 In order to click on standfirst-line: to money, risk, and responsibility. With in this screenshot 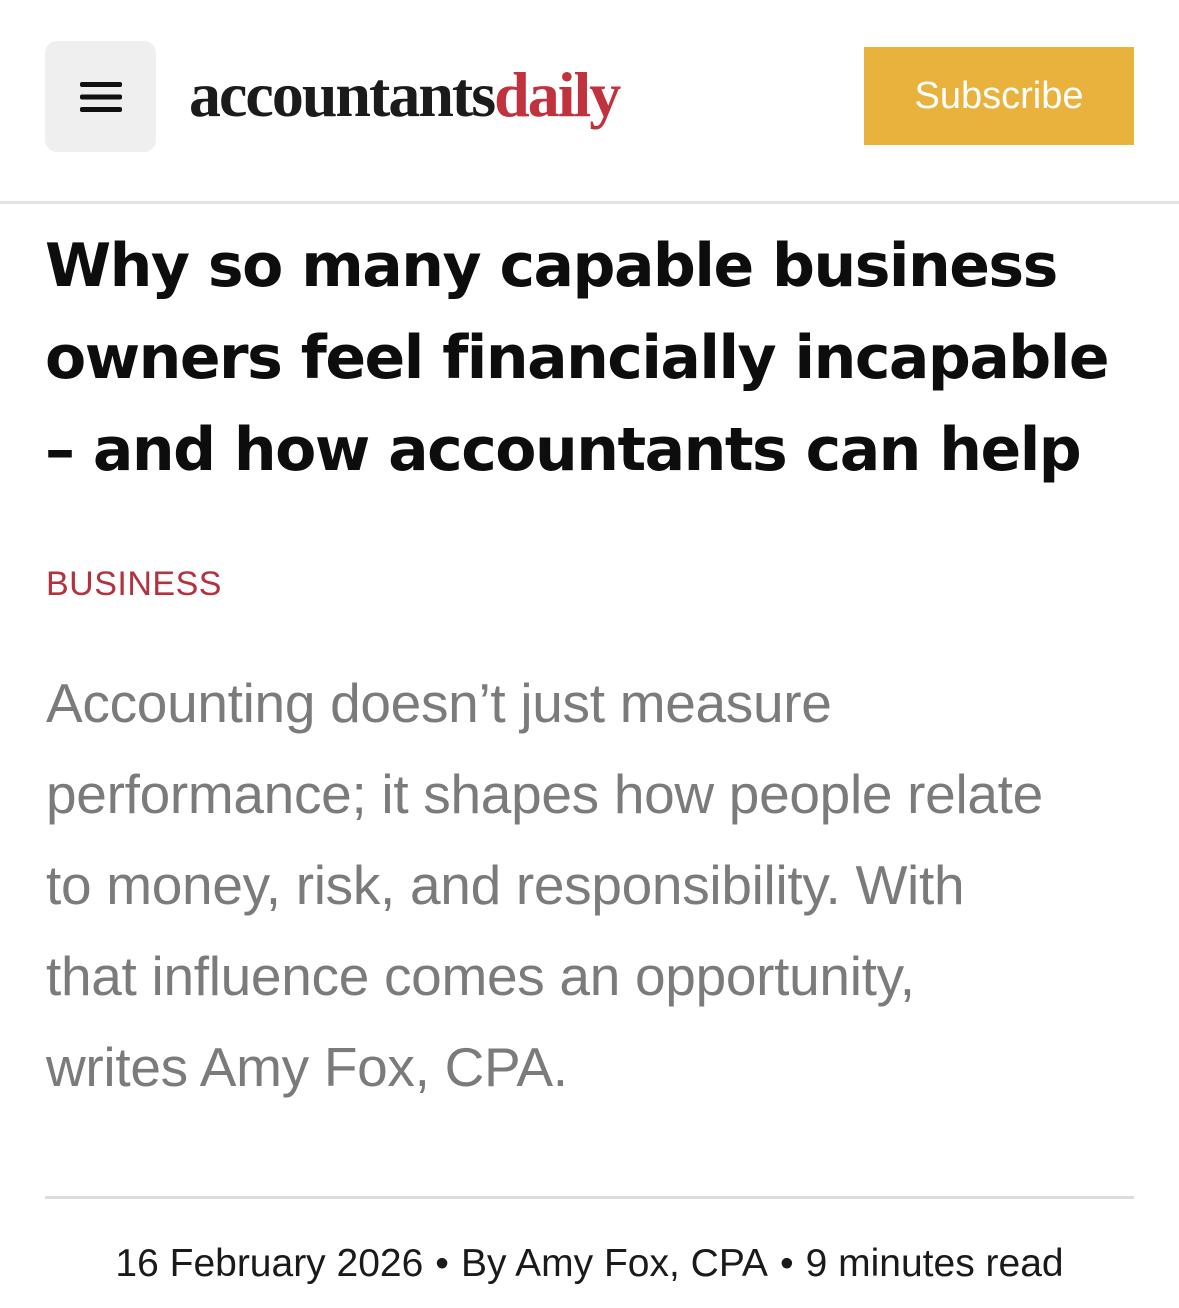, I will do `click(505, 885)`.